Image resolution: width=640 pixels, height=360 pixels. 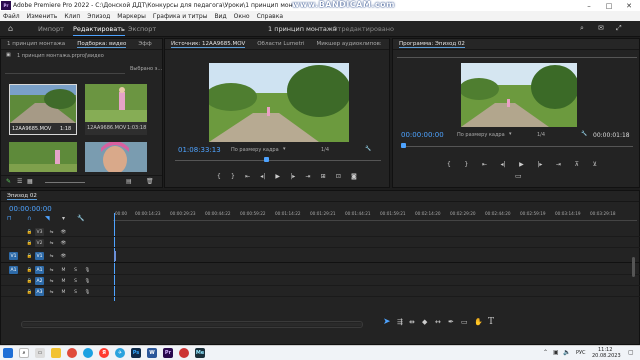 What do you see at coordinates (142, 29) in the screenshot?
I see `tab-export: Экспорт` at bounding box center [142, 29].